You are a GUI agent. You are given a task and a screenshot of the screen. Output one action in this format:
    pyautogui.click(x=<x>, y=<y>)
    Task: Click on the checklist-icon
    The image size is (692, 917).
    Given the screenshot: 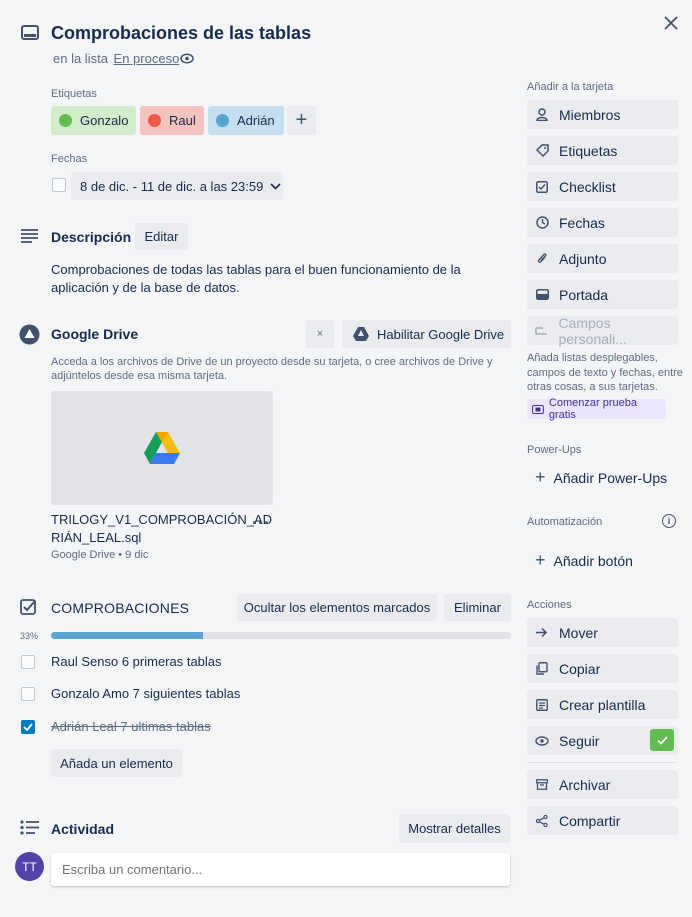 What is the action you would take?
    pyautogui.click(x=542, y=186)
    